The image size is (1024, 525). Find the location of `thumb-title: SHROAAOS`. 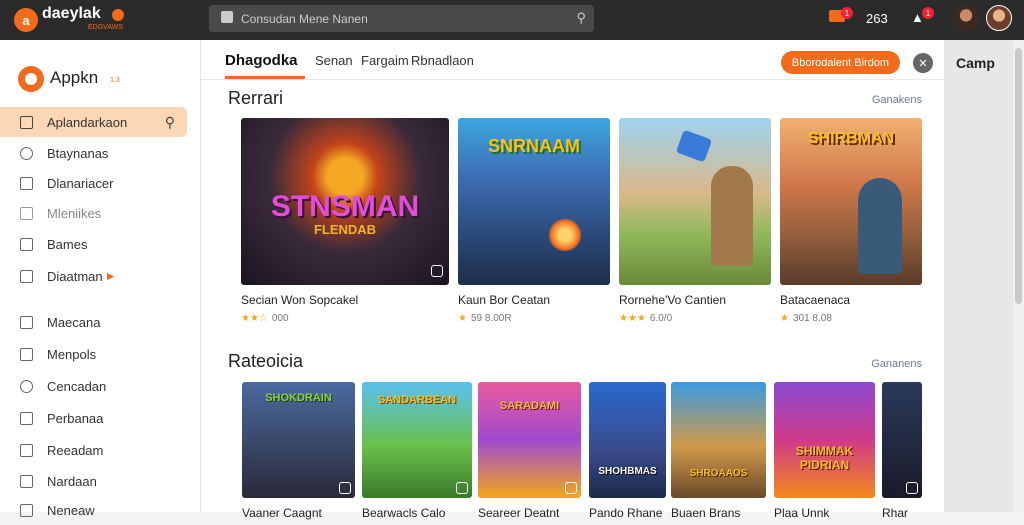

thumb-title: SHROAAOS is located at coordinates (718, 473).